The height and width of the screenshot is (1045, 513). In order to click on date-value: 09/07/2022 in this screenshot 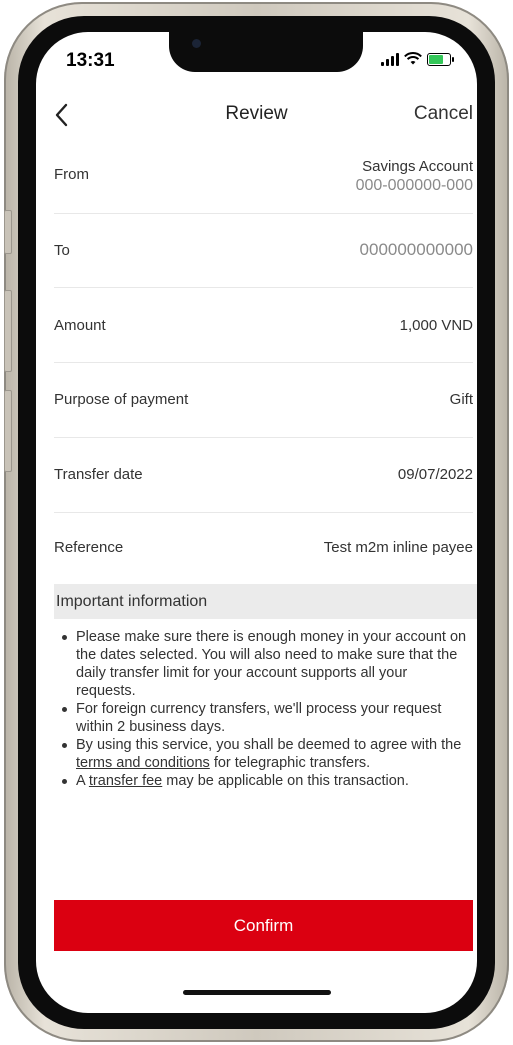, I will do `click(435, 474)`.